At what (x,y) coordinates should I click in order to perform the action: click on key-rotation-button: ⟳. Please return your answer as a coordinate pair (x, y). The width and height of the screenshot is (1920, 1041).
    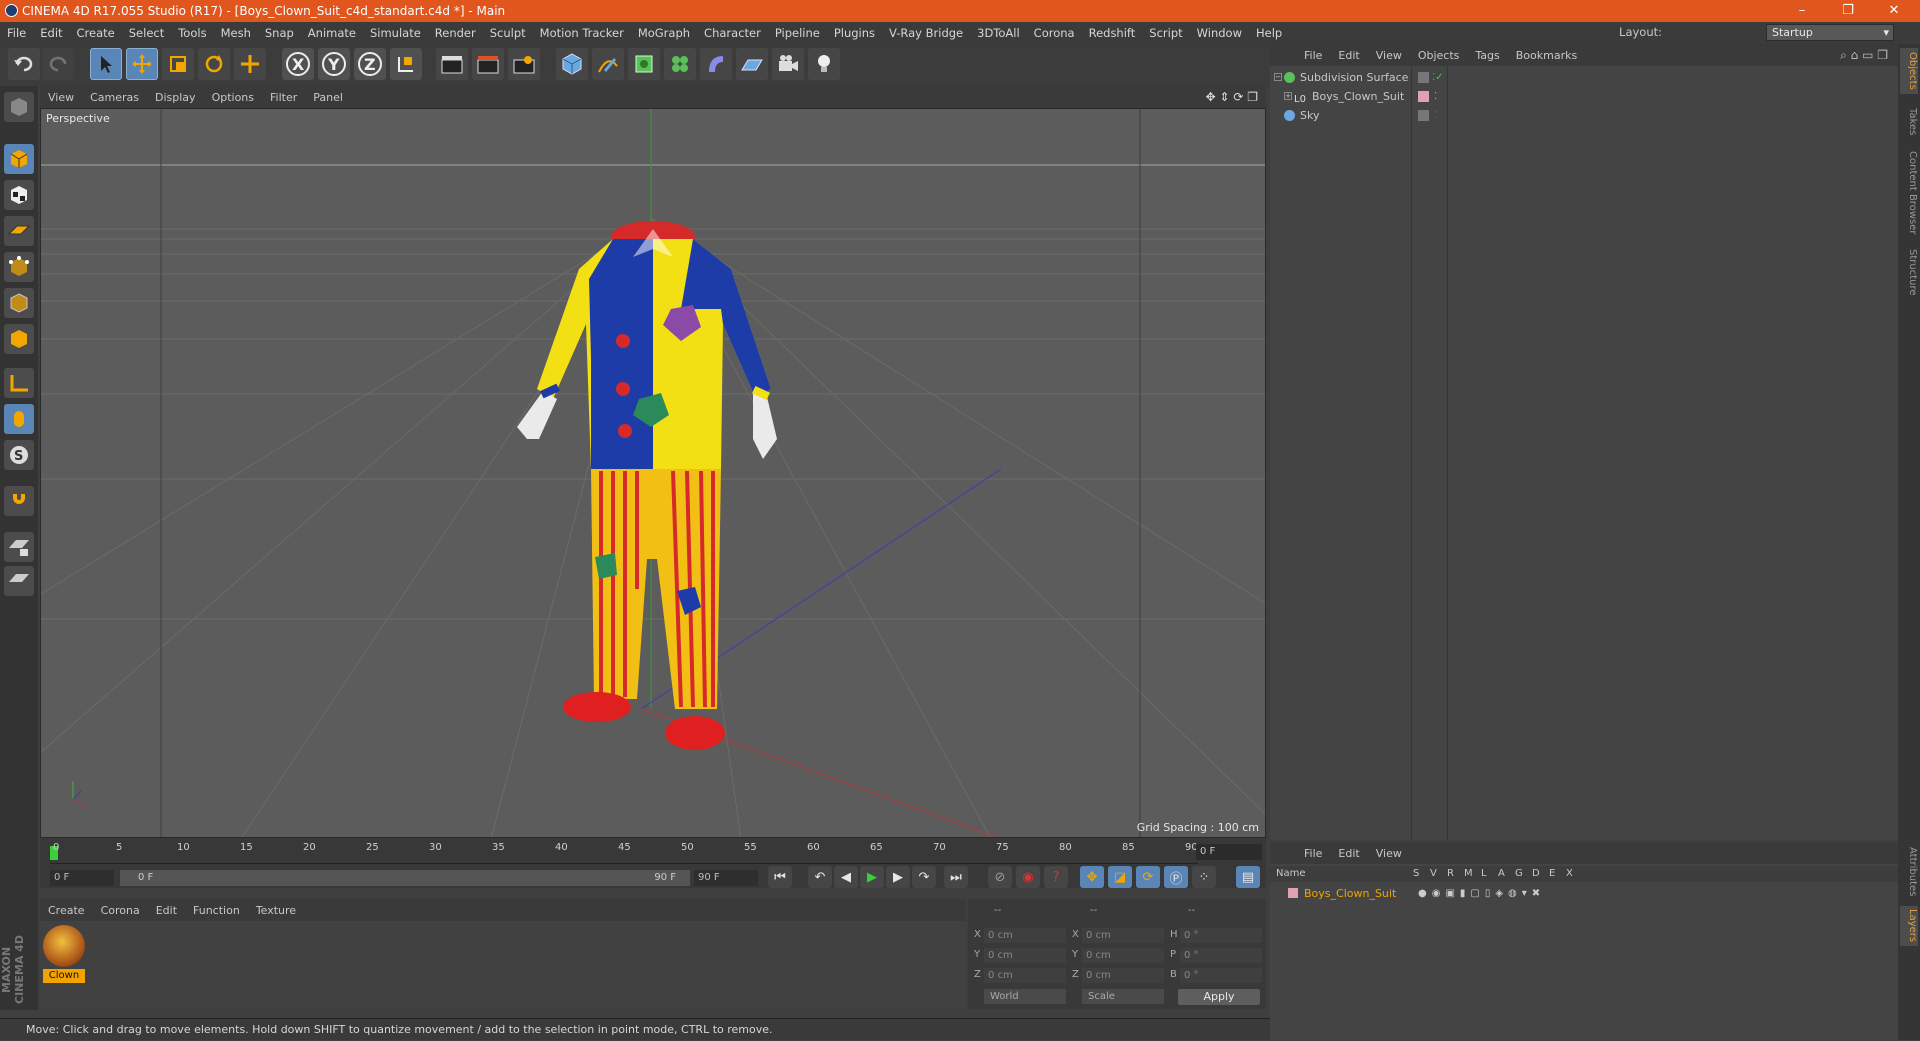
    Looking at the image, I should click on (1148, 877).